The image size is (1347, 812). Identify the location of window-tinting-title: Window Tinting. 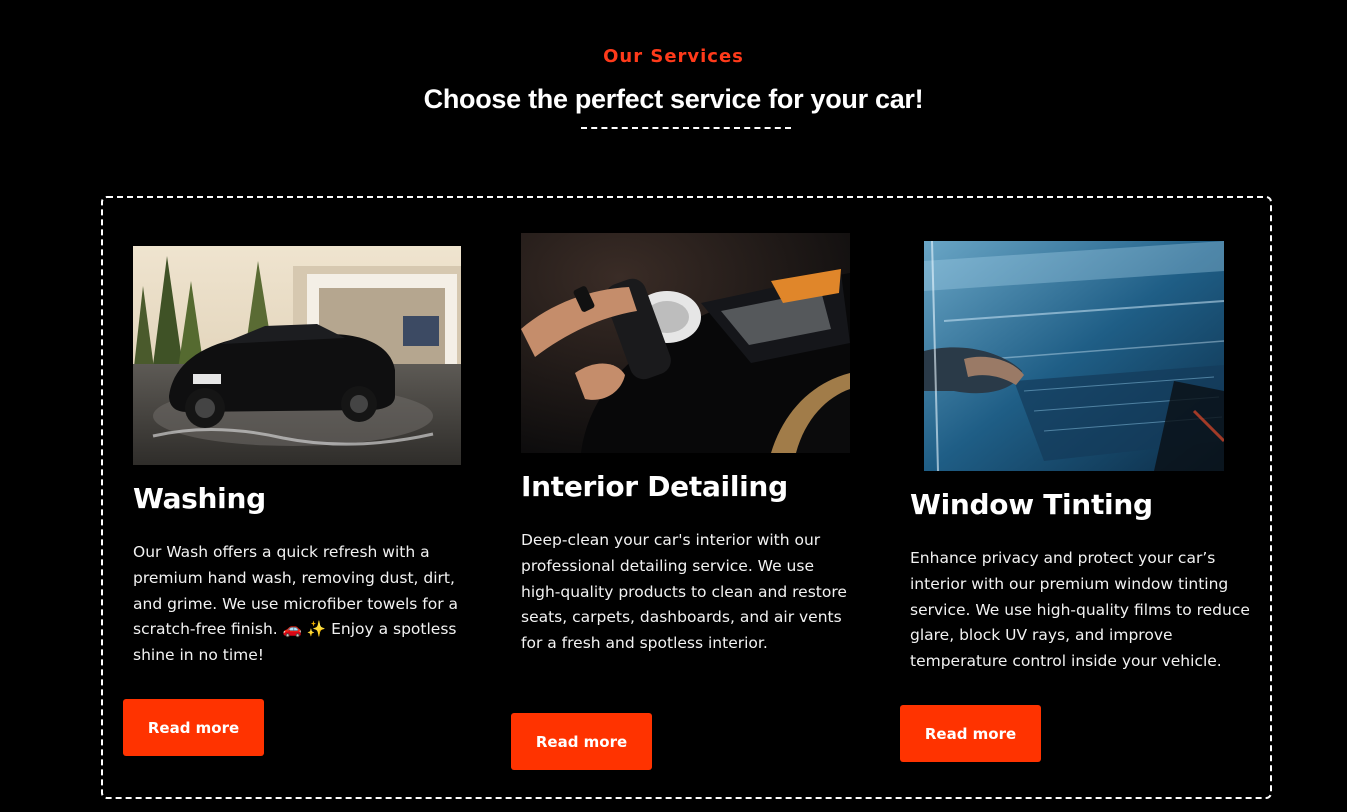
(1031, 504).